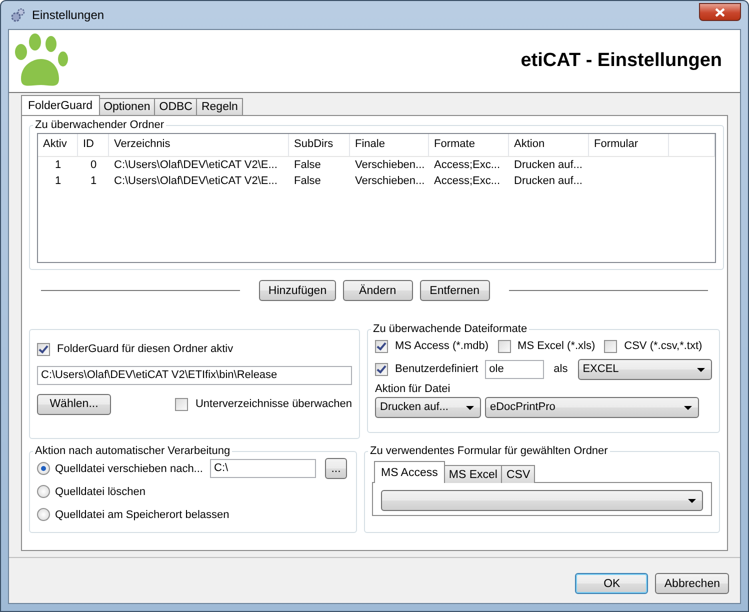  I want to click on close-icon, so click(720, 12).